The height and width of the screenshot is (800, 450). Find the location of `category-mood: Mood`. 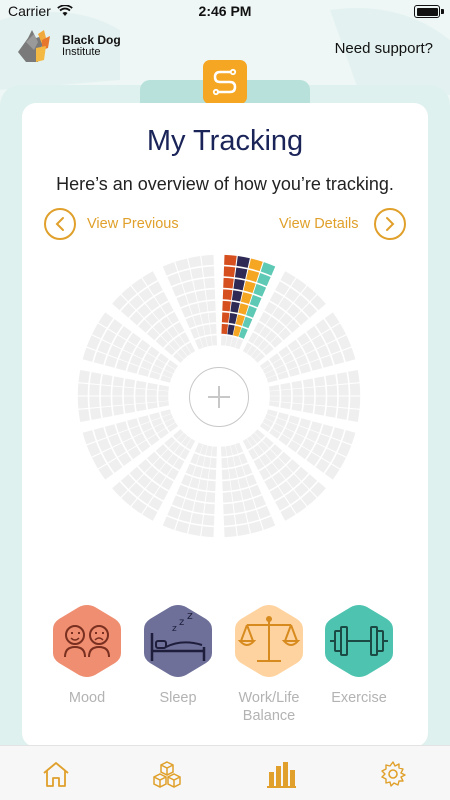

category-mood: Mood is located at coordinates (87, 654).